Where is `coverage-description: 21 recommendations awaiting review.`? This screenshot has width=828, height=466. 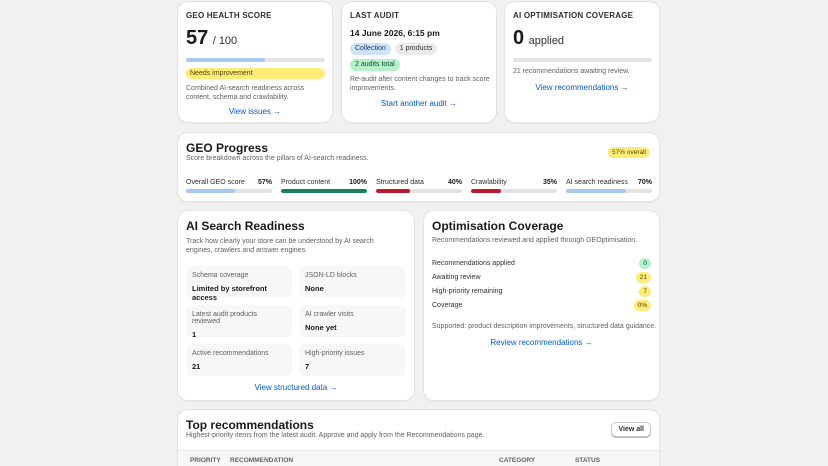
coverage-description: 21 recommendations awaiting review. is located at coordinates (571, 71).